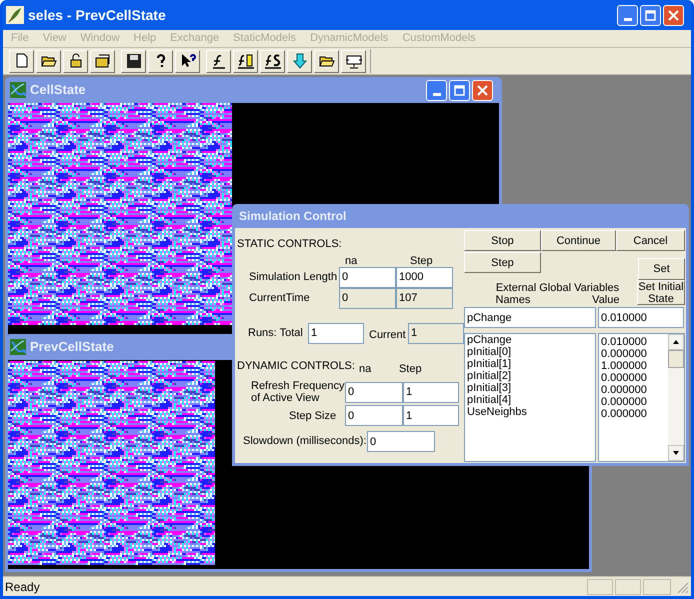  Describe the element at coordinates (641, 317) in the screenshot. I see `input-field: 0.010000` at that location.